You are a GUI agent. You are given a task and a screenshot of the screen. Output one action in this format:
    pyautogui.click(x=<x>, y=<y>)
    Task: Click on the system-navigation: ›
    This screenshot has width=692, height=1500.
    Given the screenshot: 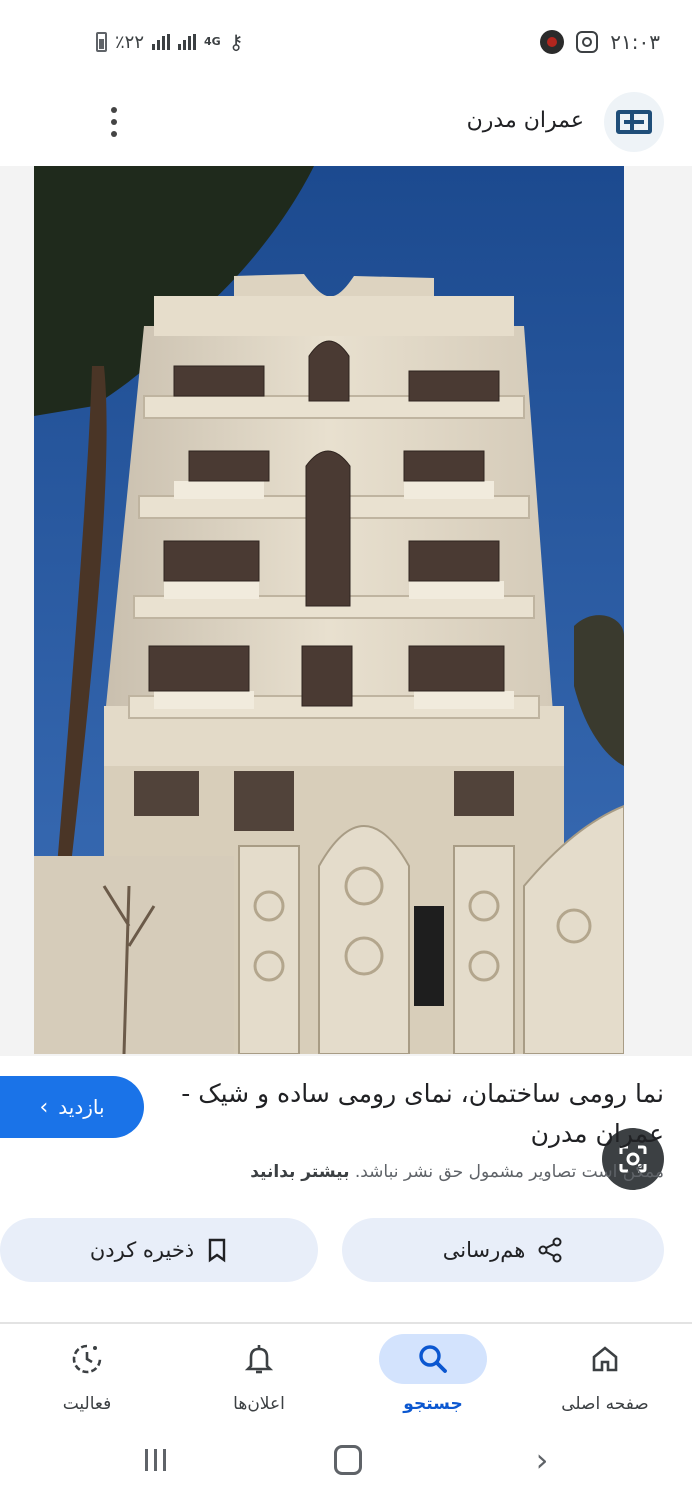 What is the action you would take?
    pyautogui.click(x=346, y=1463)
    